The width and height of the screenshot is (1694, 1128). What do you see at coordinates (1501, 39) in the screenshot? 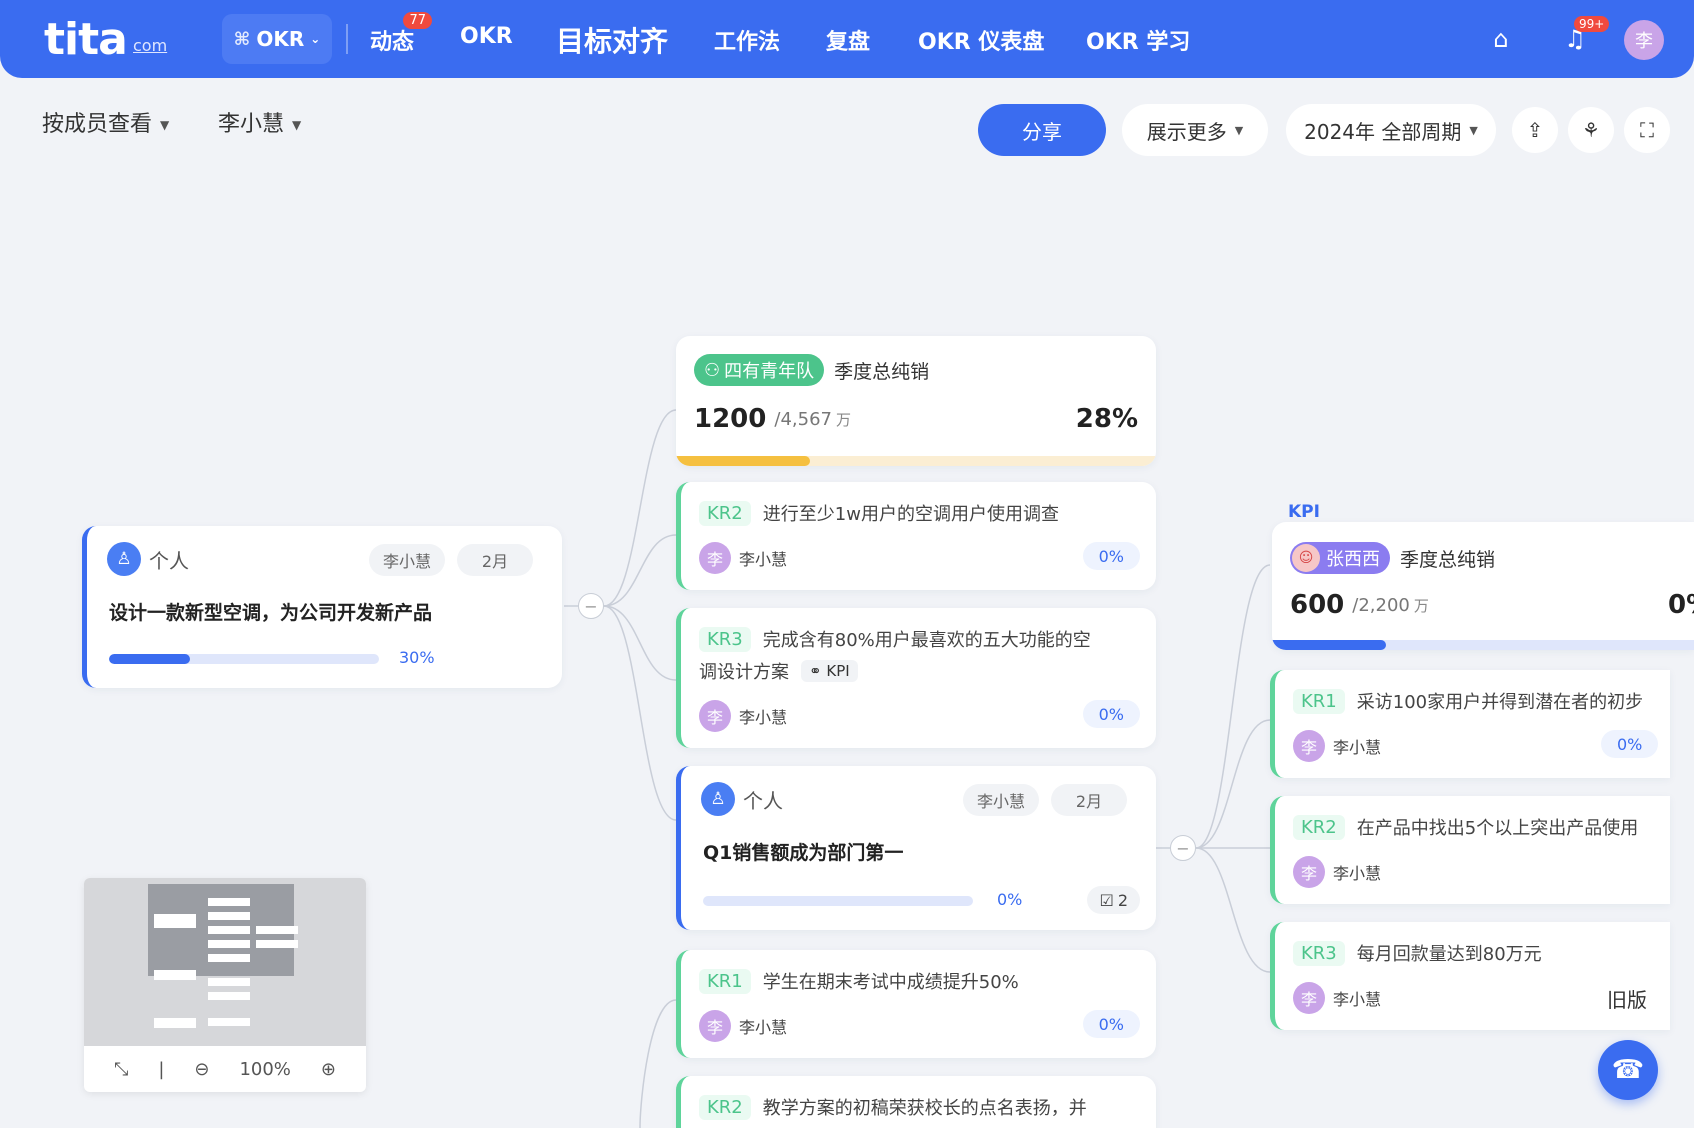
I see `home-icon: ⌂` at bounding box center [1501, 39].